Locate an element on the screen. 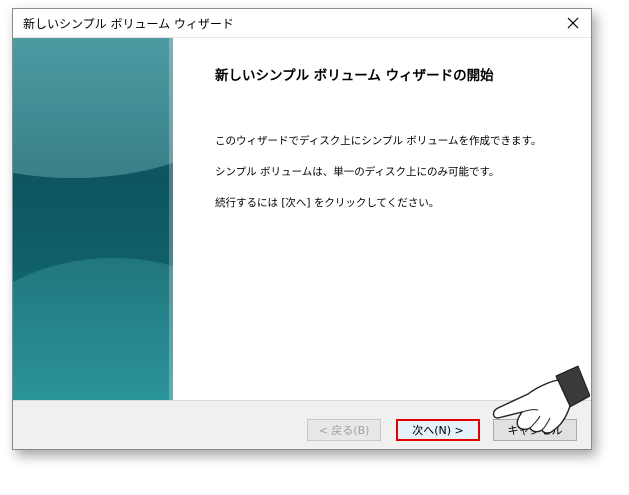 The height and width of the screenshot is (495, 629). title-bar: 新しいシンプル ボリューム ウィザード is located at coordinates (302, 23).